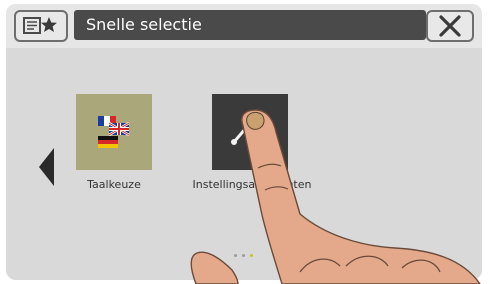  What do you see at coordinates (251, 255) in the screenshot?
I see `page-dot-active` at bounding box center [251, 255].